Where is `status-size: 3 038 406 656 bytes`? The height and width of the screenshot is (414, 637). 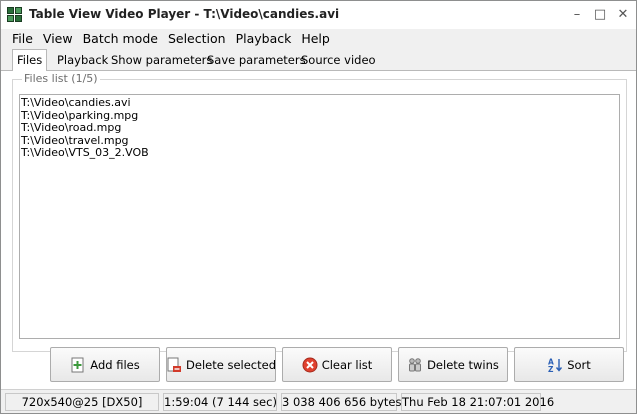
status-size: 3 038 406 656 bytes is located at coordinates (341, 402).